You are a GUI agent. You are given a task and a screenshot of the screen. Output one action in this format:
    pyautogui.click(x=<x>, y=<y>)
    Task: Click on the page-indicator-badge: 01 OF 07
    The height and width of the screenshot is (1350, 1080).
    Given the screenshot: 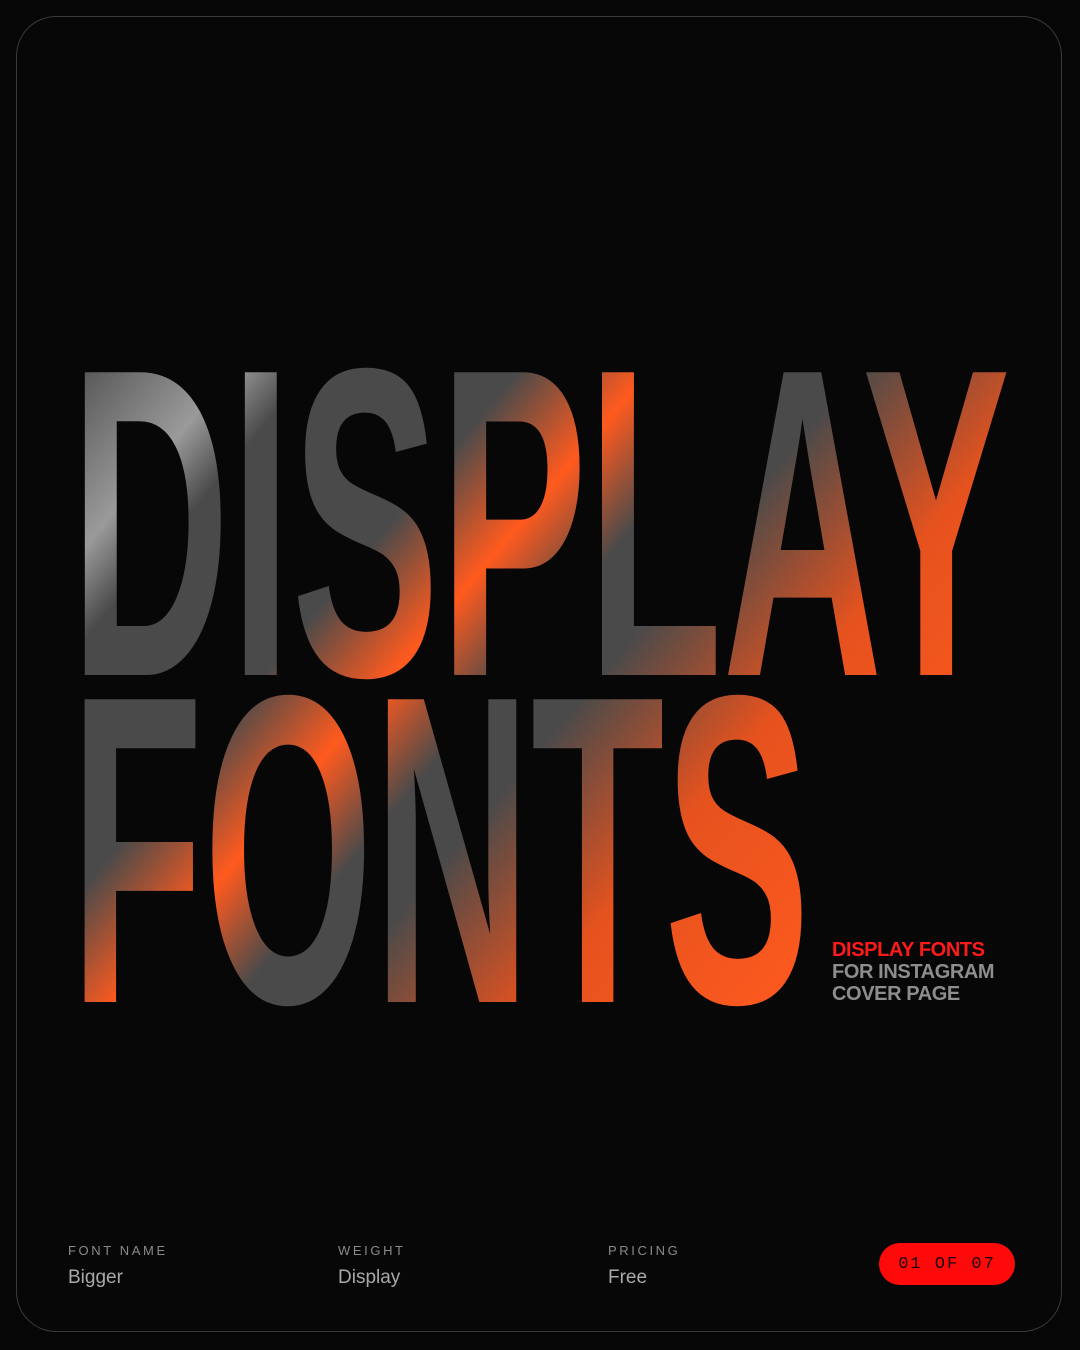 What is the action you would take?
    pyautogui.click(x=947, y=1264)
    